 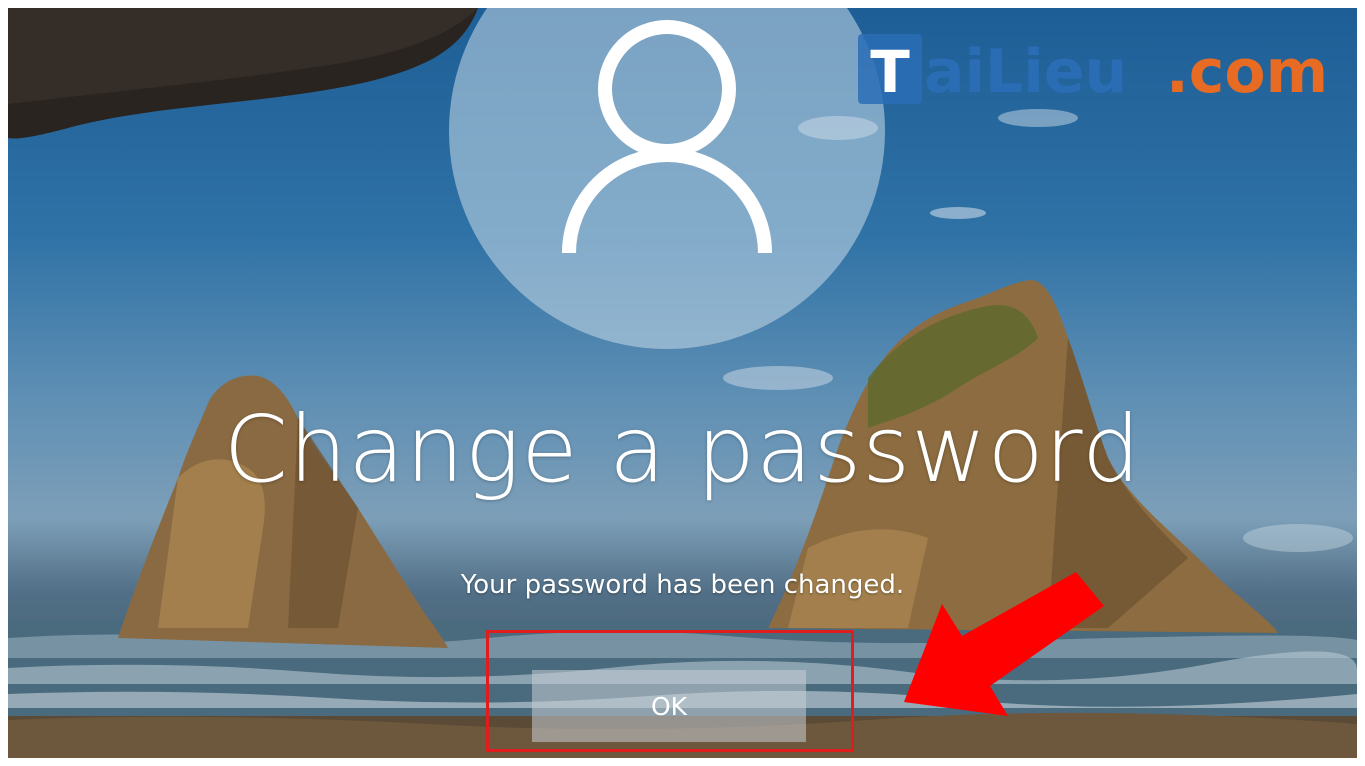 I want to click on svg-text: T, so click(x=890, y=72).